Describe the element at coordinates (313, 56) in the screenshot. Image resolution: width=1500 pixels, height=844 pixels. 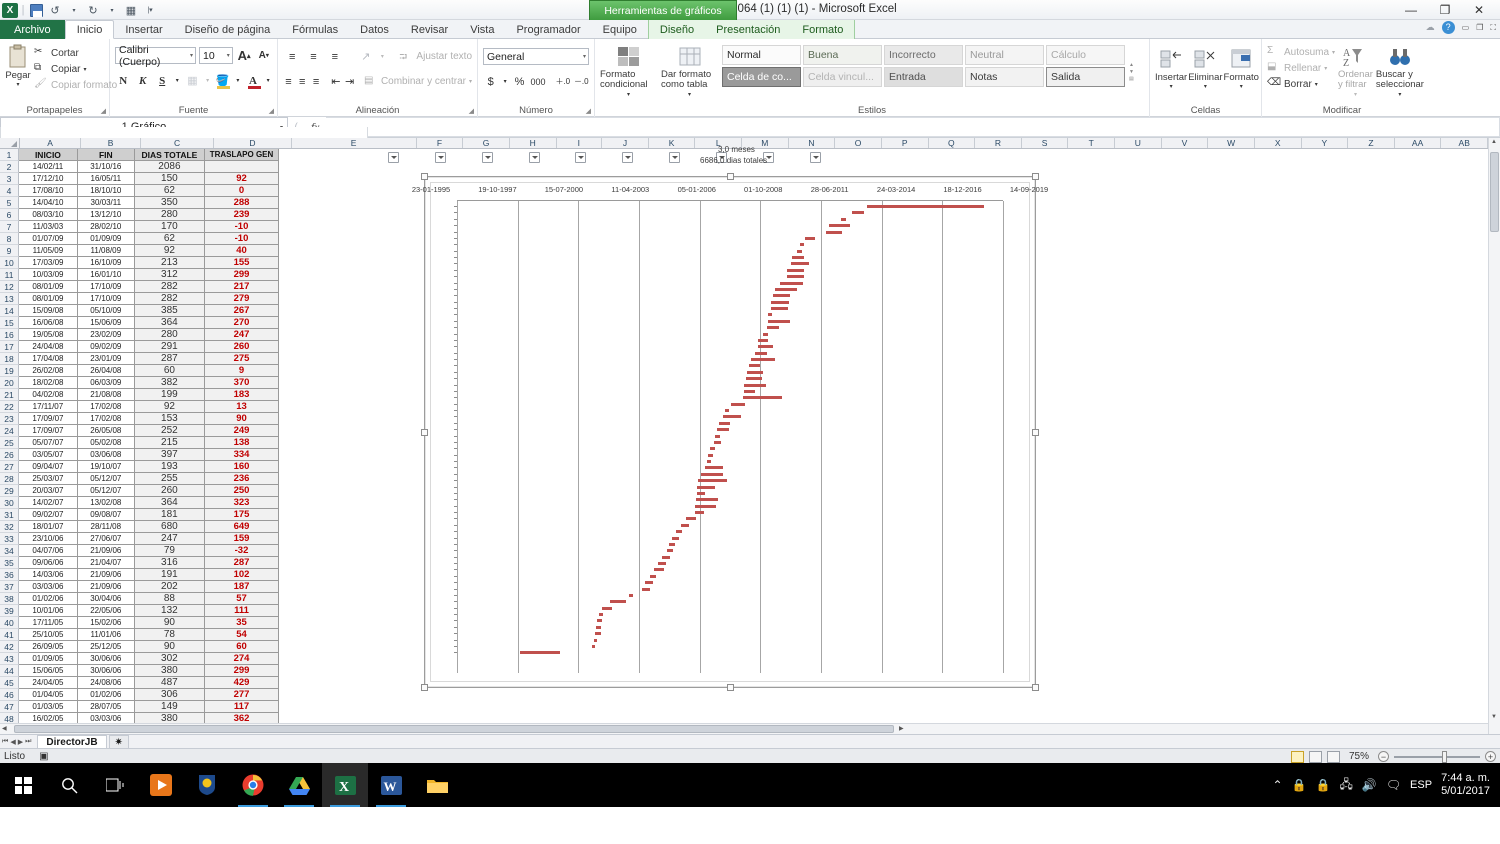
I see `align-middle-icon: ≡` at that location.